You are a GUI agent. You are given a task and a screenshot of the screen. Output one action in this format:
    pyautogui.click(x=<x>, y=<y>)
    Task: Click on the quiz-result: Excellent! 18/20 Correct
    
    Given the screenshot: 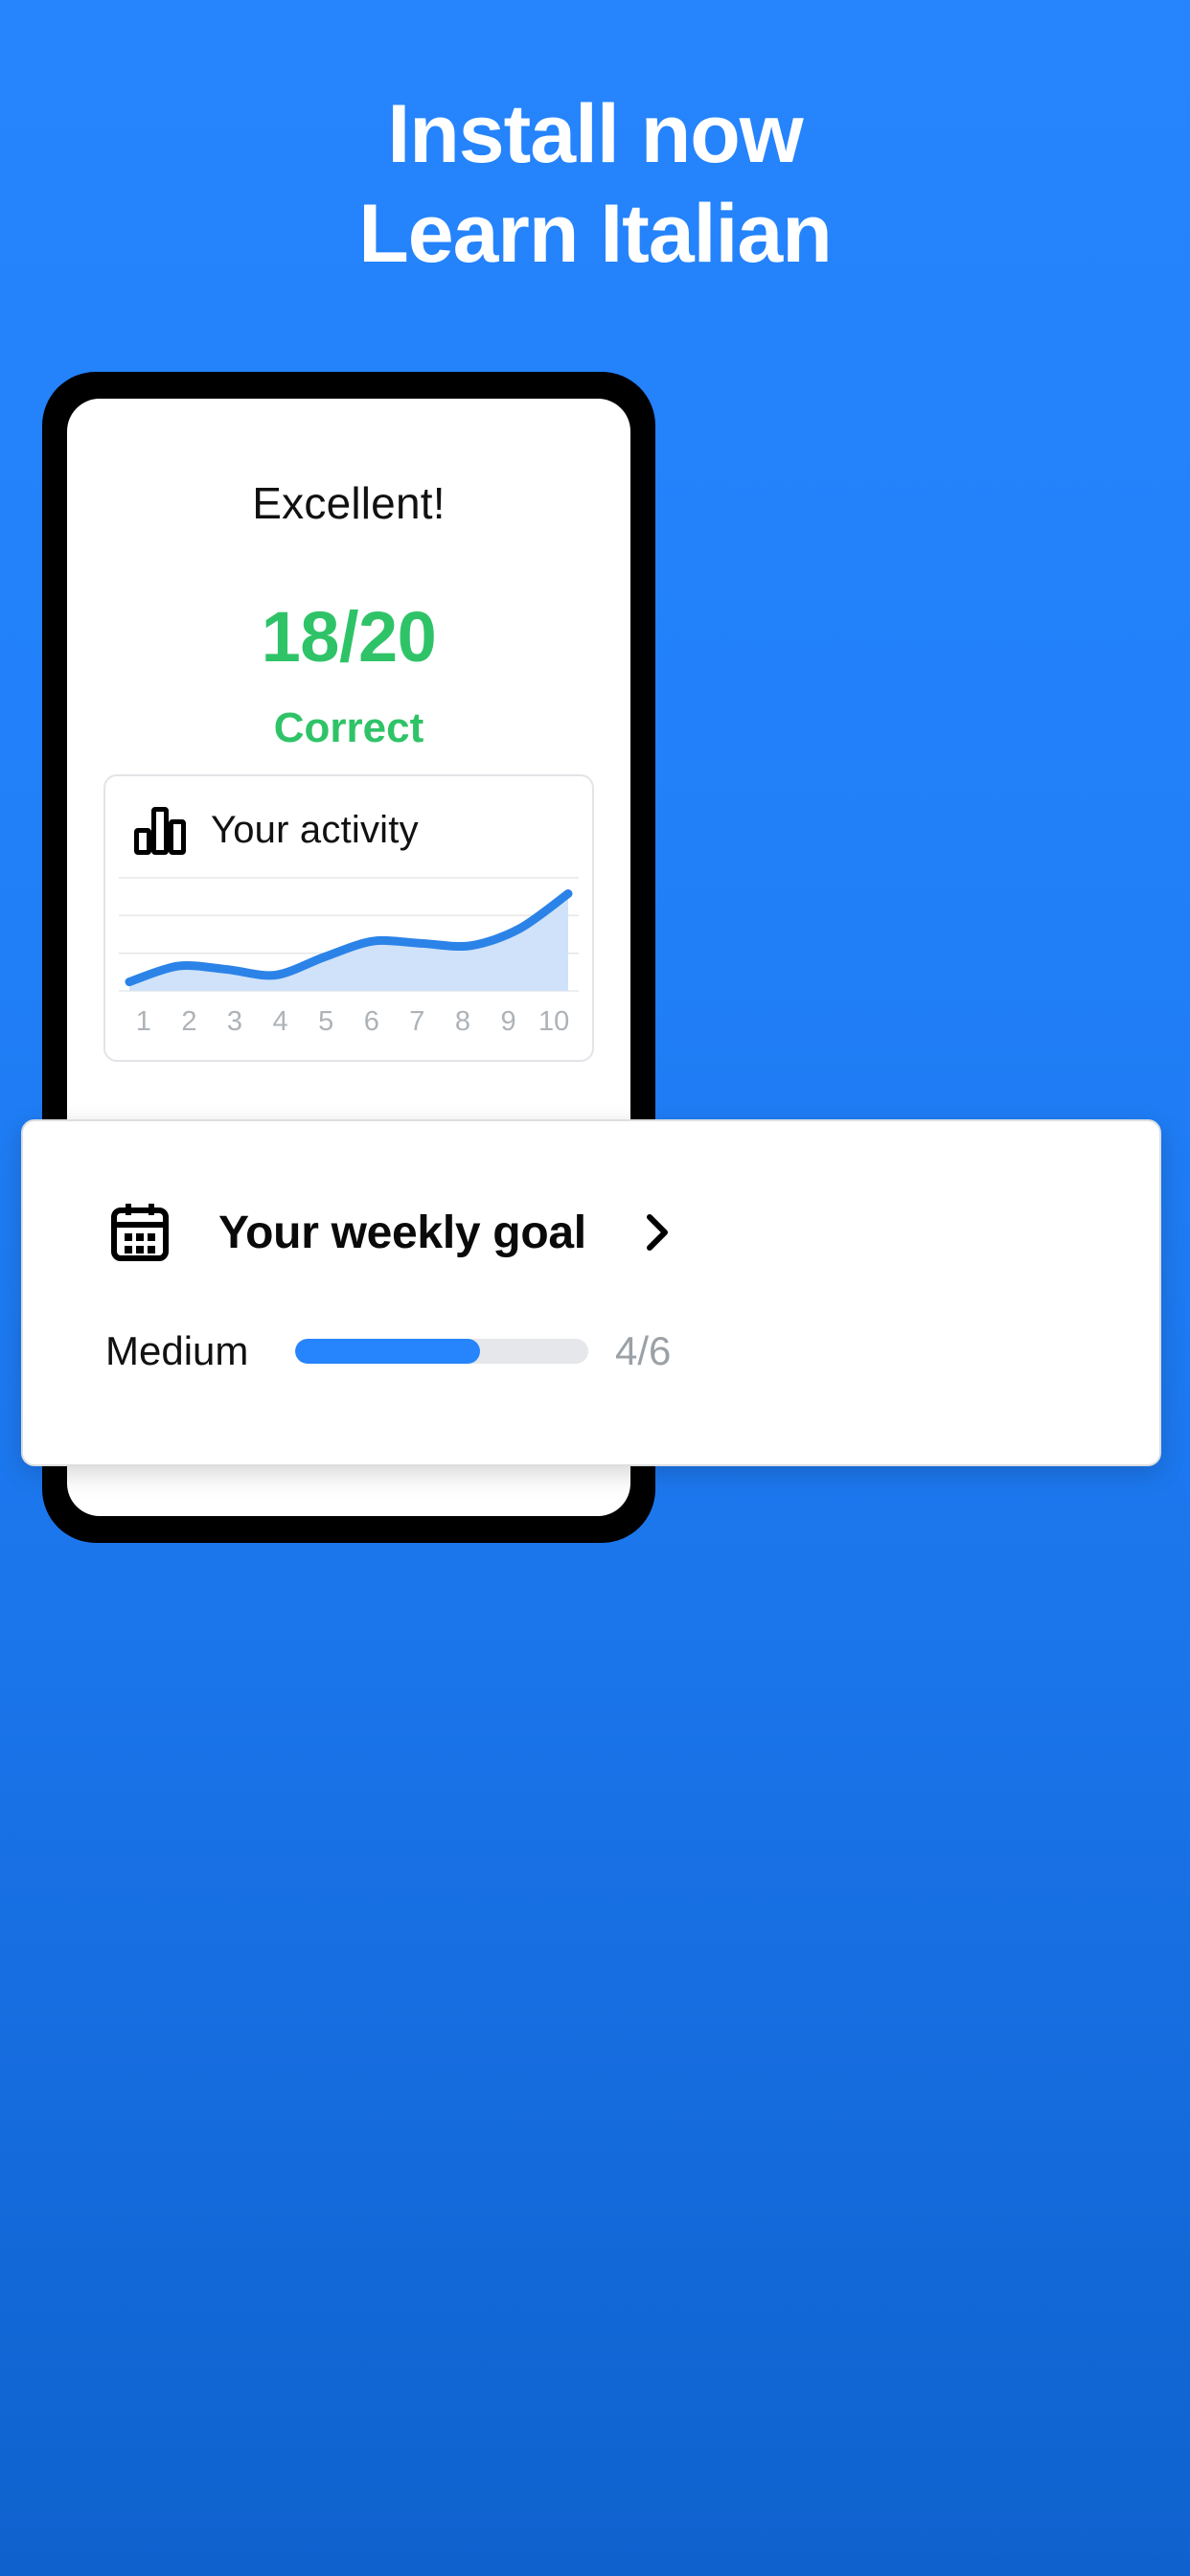 What is the action you would take?
    pyautogui.click(x=349, y=614)
    